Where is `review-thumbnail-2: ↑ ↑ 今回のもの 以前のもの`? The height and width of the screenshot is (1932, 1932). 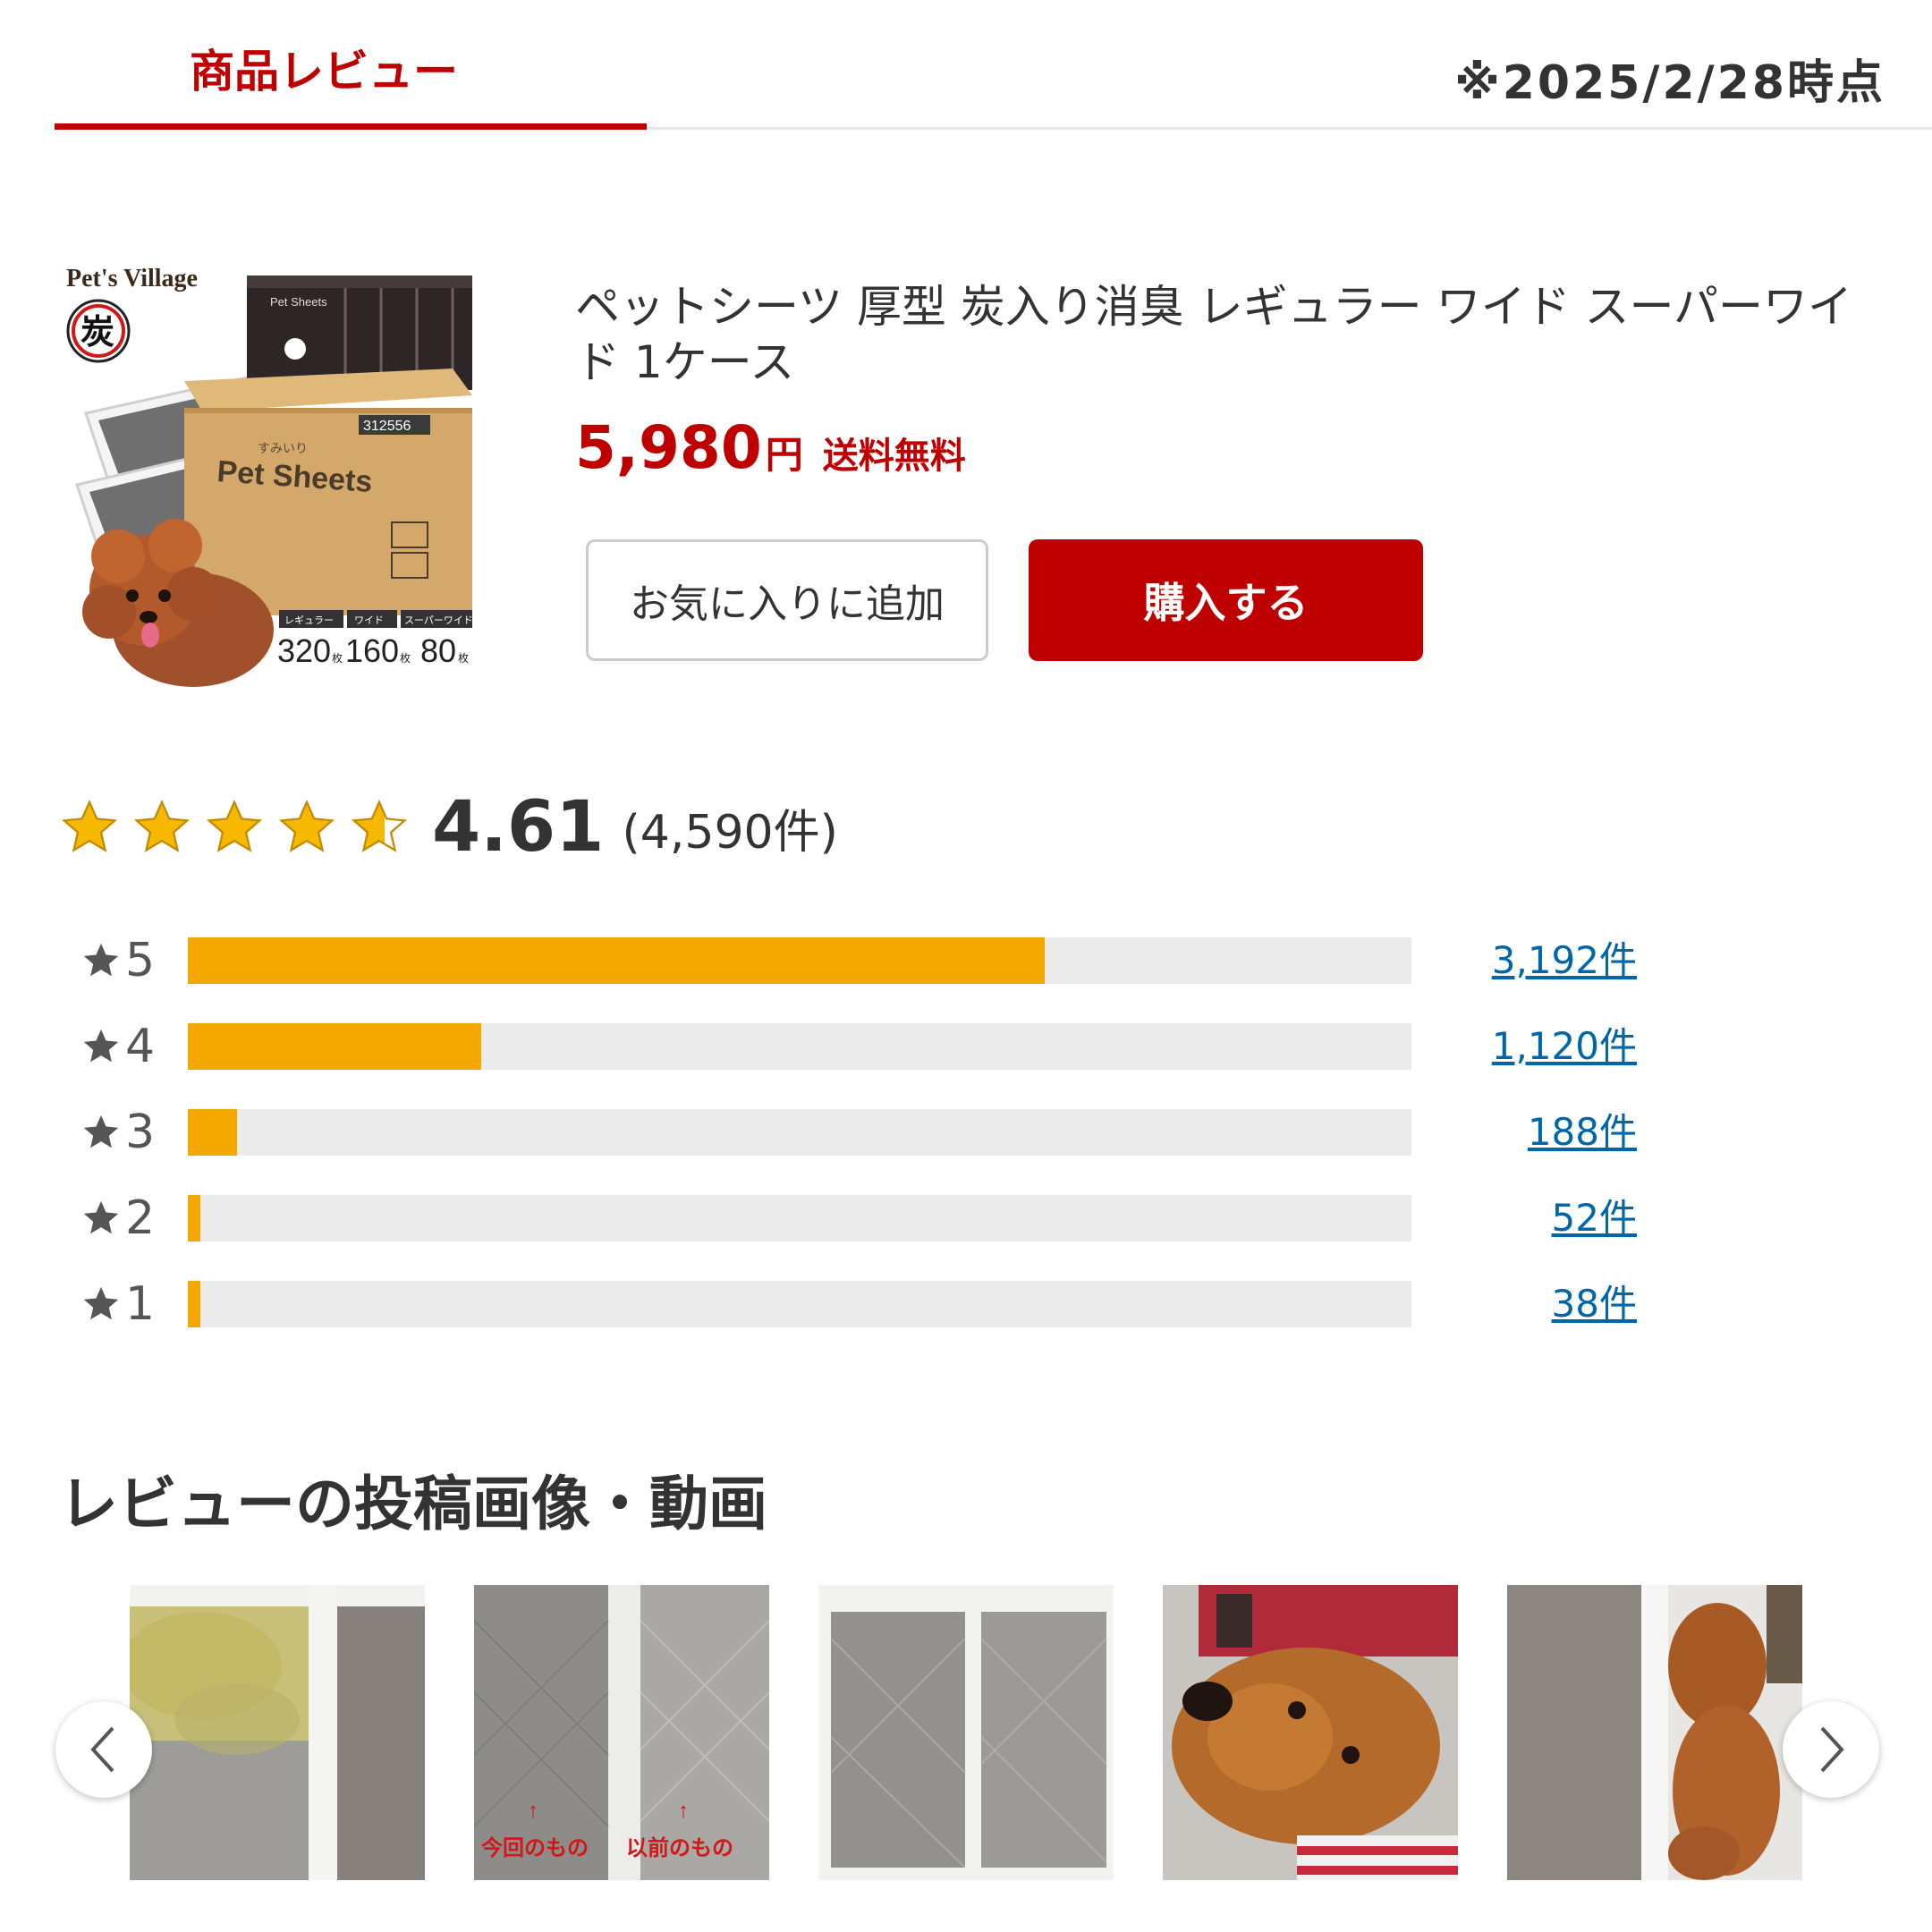
review-thumbnail-2: ↑ ↑ 今回のもの 以前のもの is located at coordinates (621, 1732).